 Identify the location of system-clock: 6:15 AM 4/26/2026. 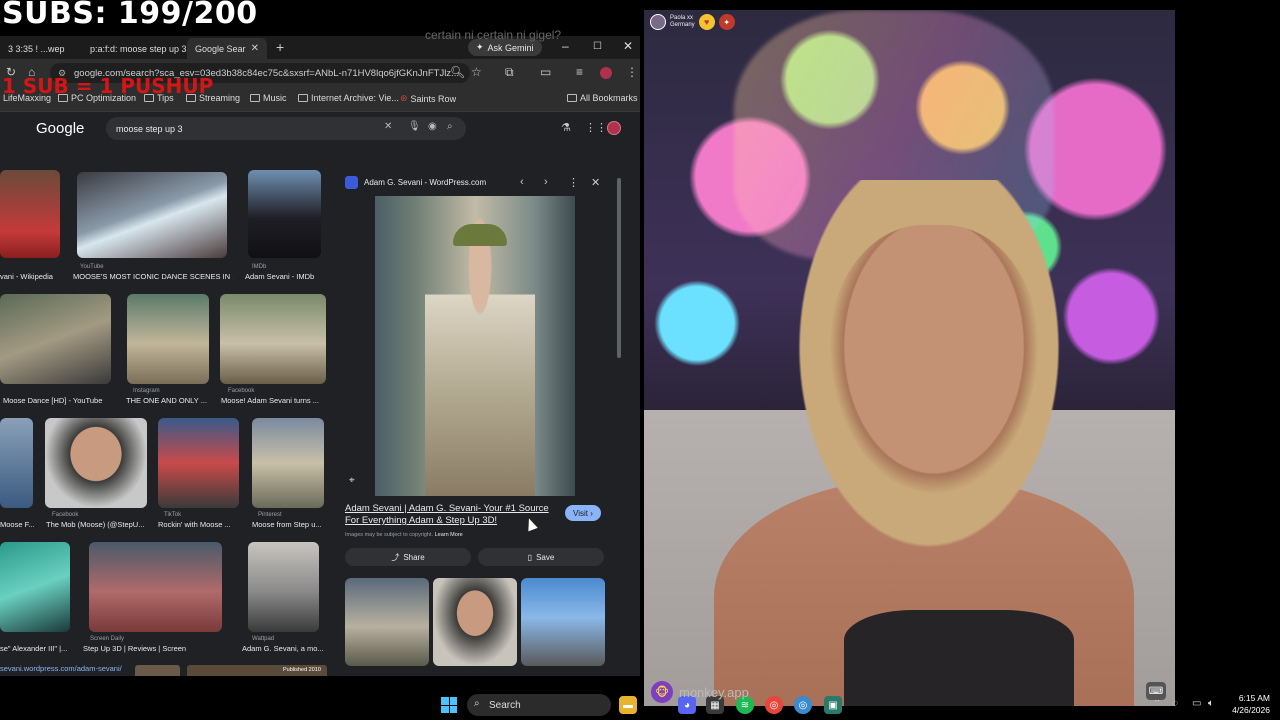
(1248, 704).